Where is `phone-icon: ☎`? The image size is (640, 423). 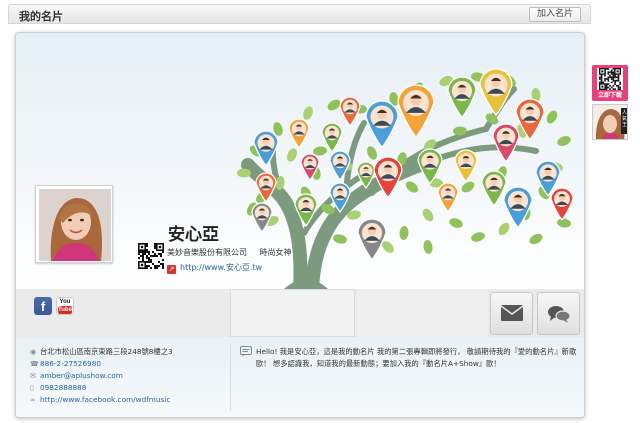
phone-icon: ☎ is located at coordinates (34, 364).